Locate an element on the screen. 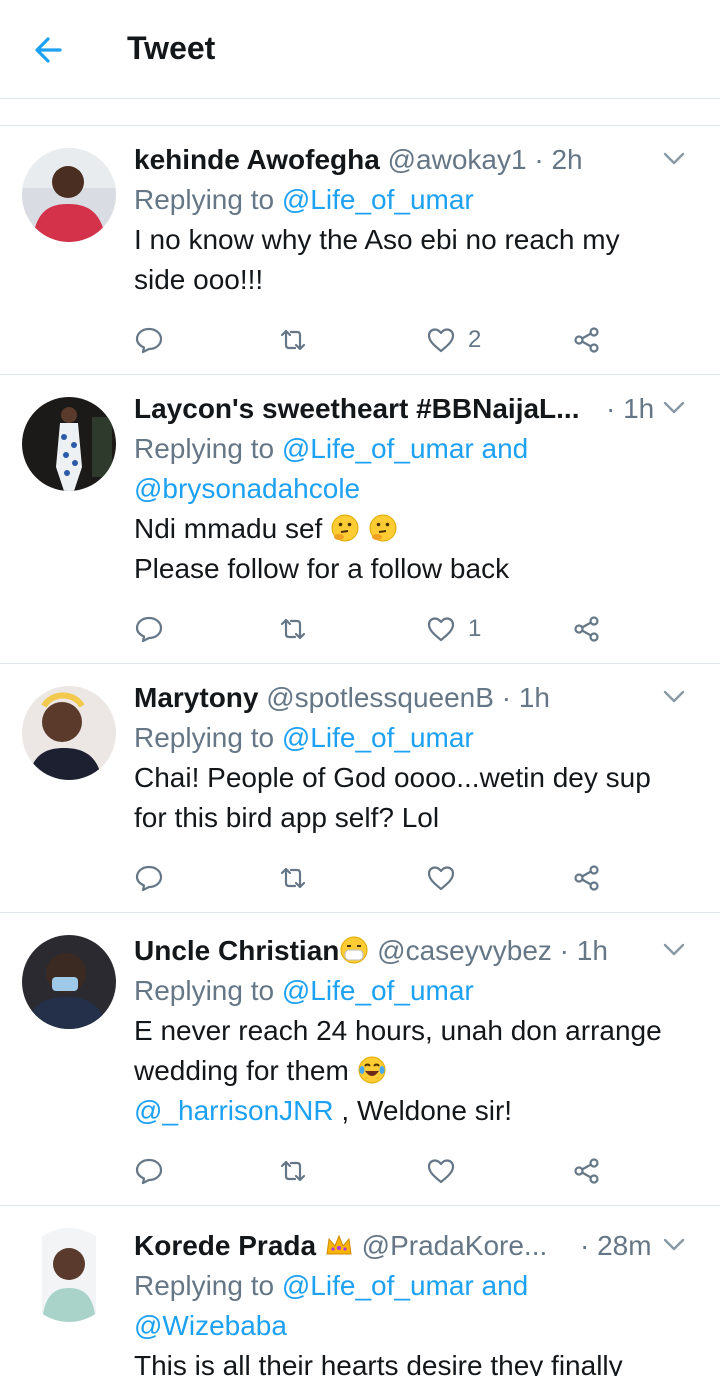 The width and height of the screenshot is (720, 1376). like-button: 1 is located at coordinates (453, 629).